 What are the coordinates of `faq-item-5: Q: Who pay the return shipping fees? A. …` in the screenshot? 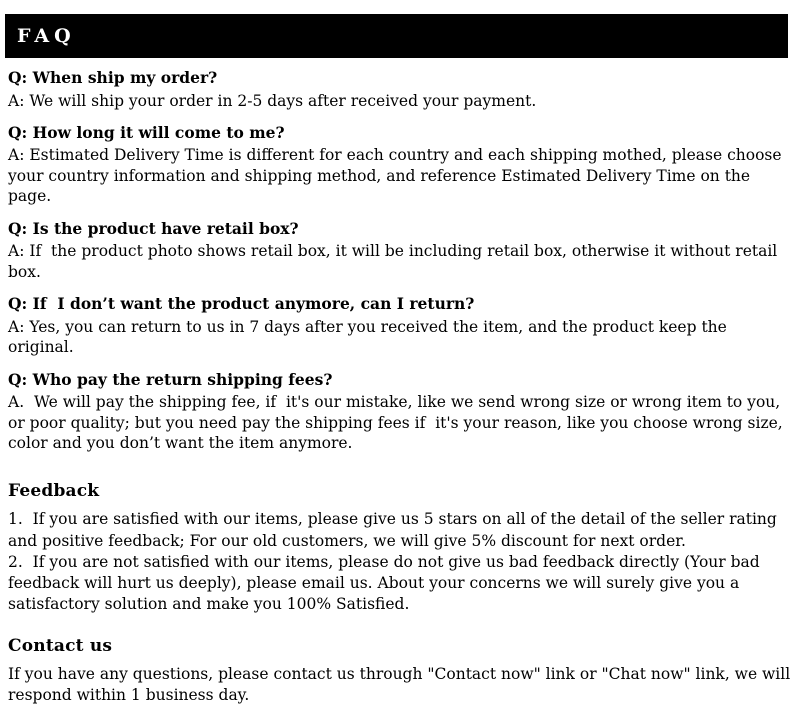 It's located at (400, 408).